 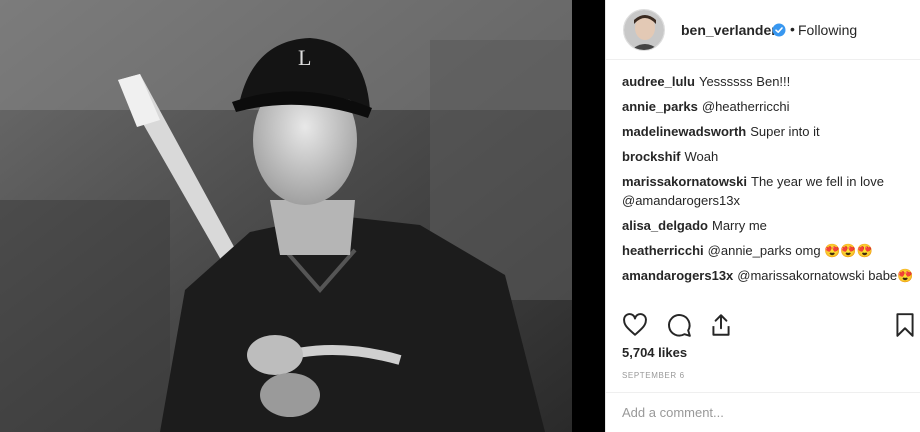 I want to click on comment-item: heatherricchi @annie_parks omg 😍😍😍, so click(x=768, y=250).